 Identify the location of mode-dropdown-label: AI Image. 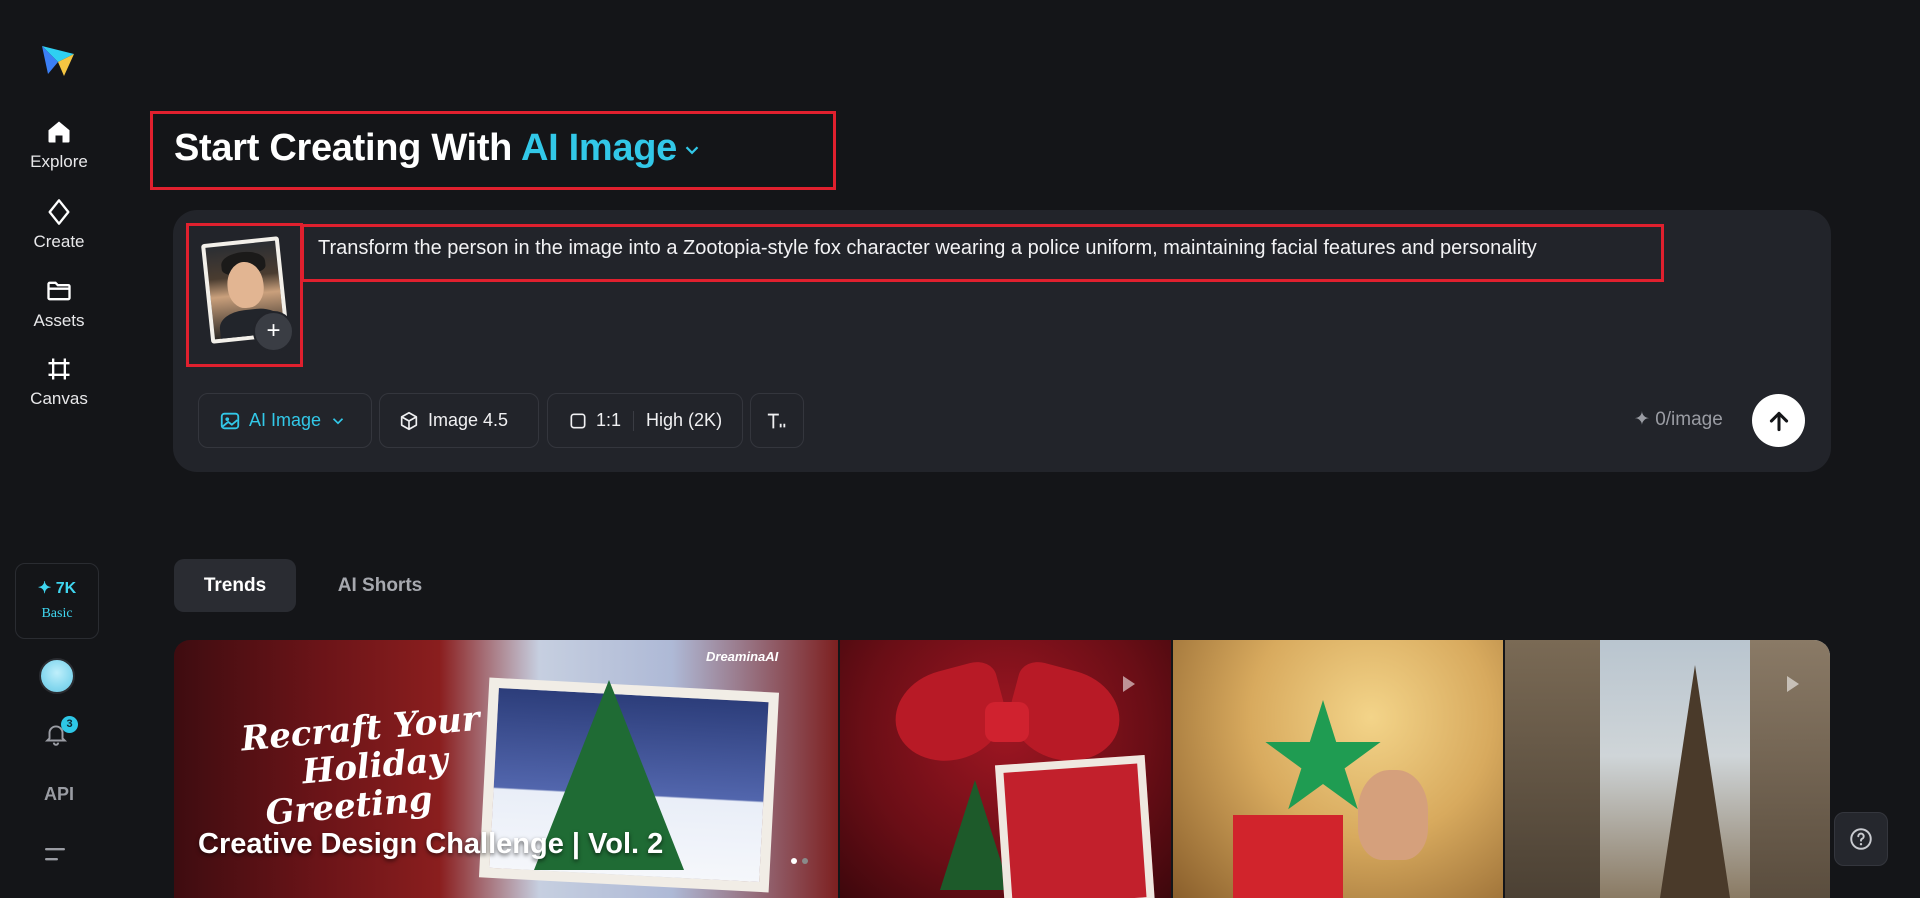
(598, 148).